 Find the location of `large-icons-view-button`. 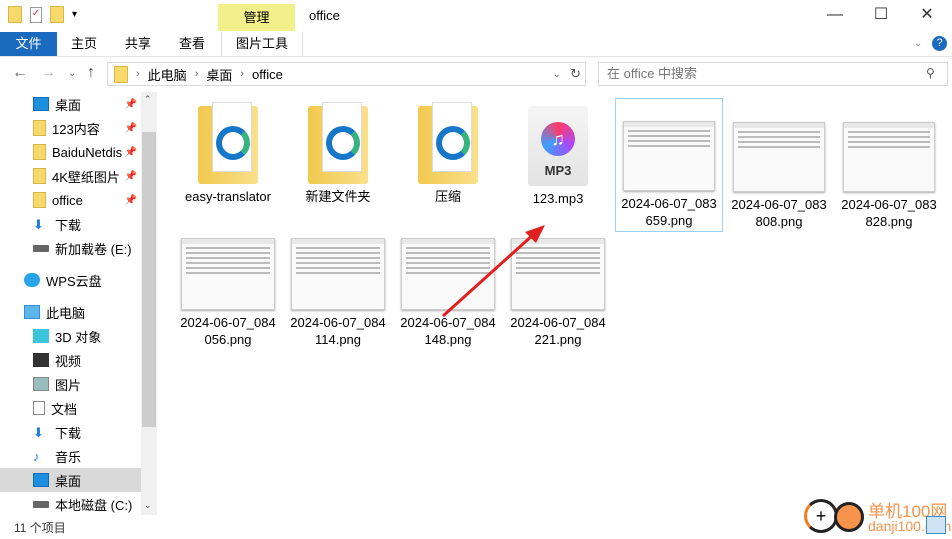

large-icons-view-button is located at coordinates (936, 525).